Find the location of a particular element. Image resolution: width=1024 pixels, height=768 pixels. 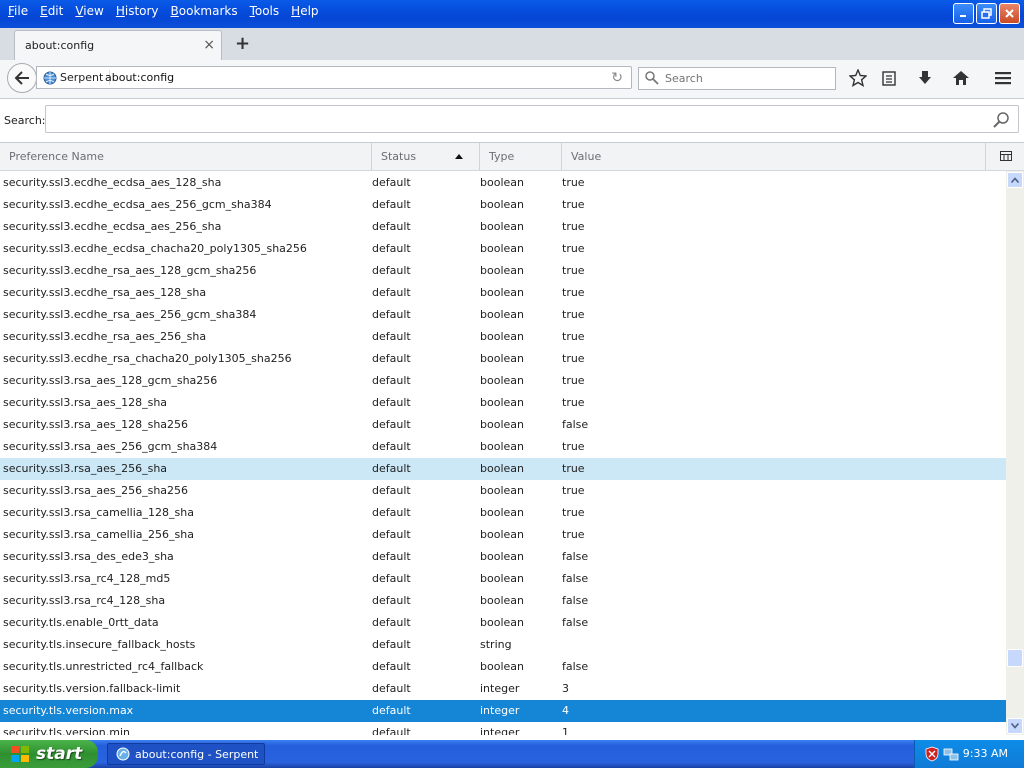

minimize-button is located at coordinates (963, 13).